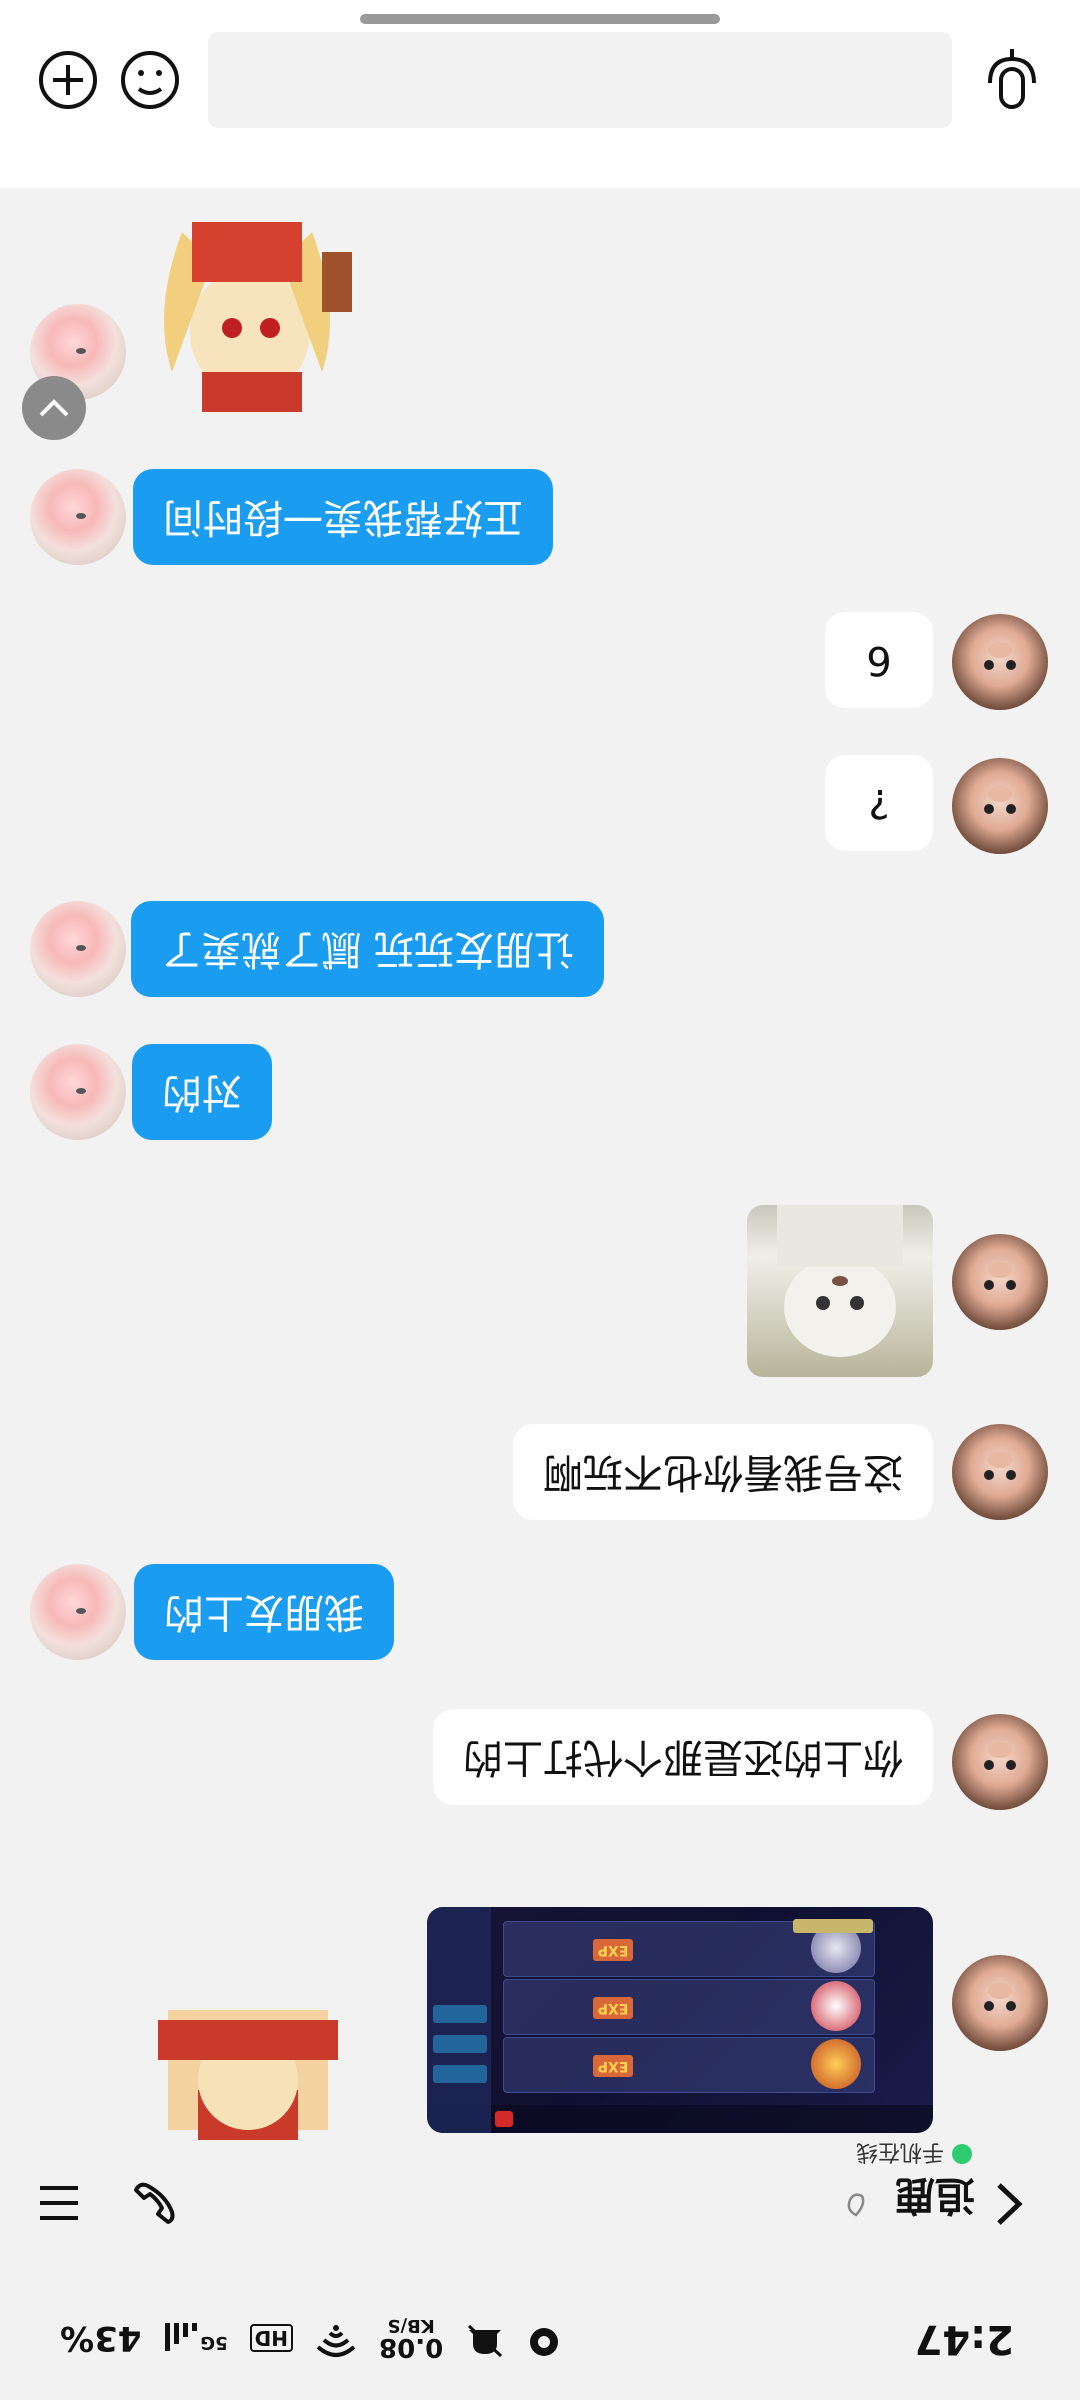 This screenshot has width=1080, height=2400. Describe the element at coordinates (310, 2338) in the screenshot. I see `status-icons: 0.08 KB/S HD 5G 43%` at that location.